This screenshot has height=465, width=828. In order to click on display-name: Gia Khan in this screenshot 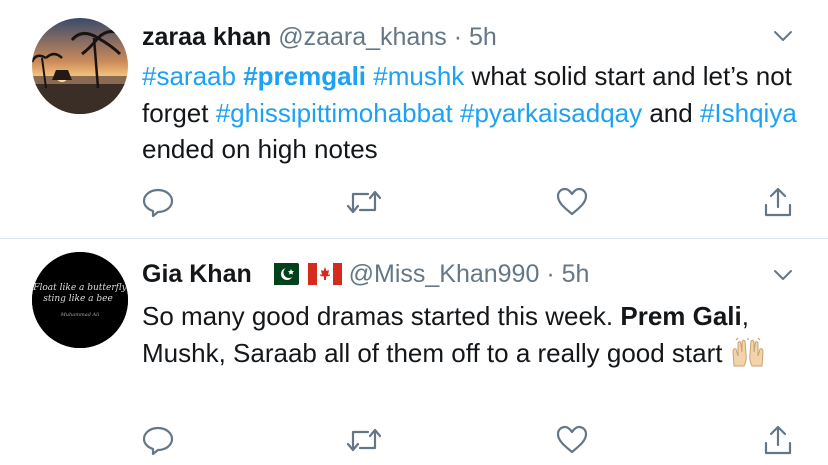, I will do `click(197, 274)`.